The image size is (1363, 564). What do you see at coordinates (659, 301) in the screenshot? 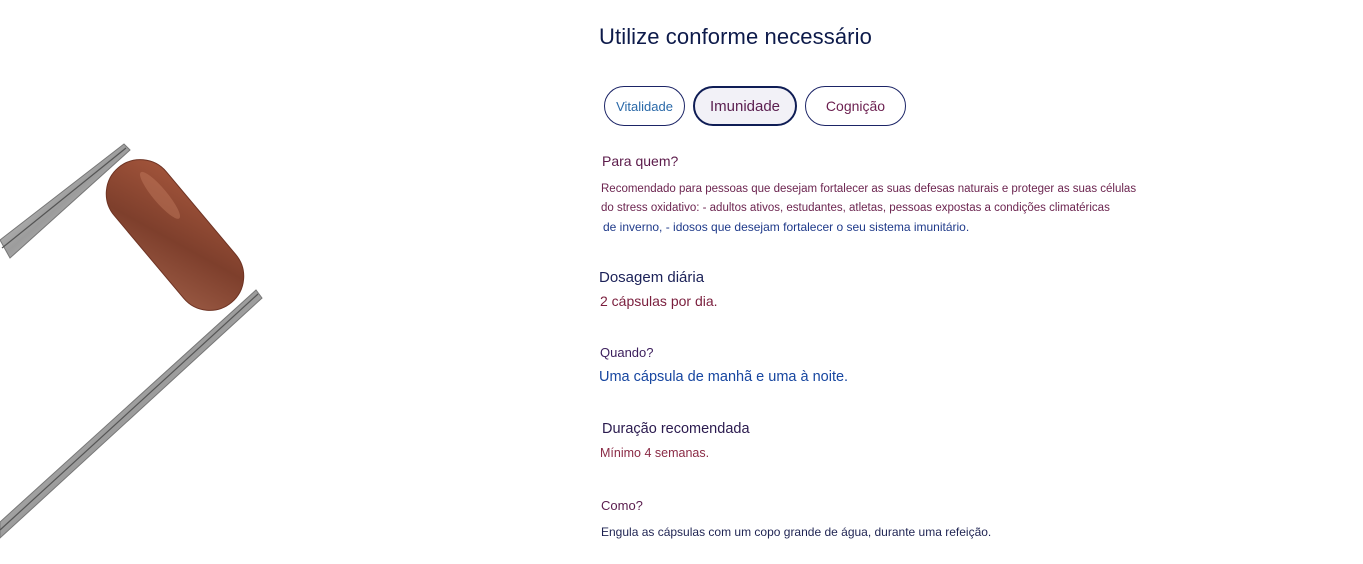
I see `dosagem-value: 2 cápsulas por dia.` at bounding box center [659, 301].